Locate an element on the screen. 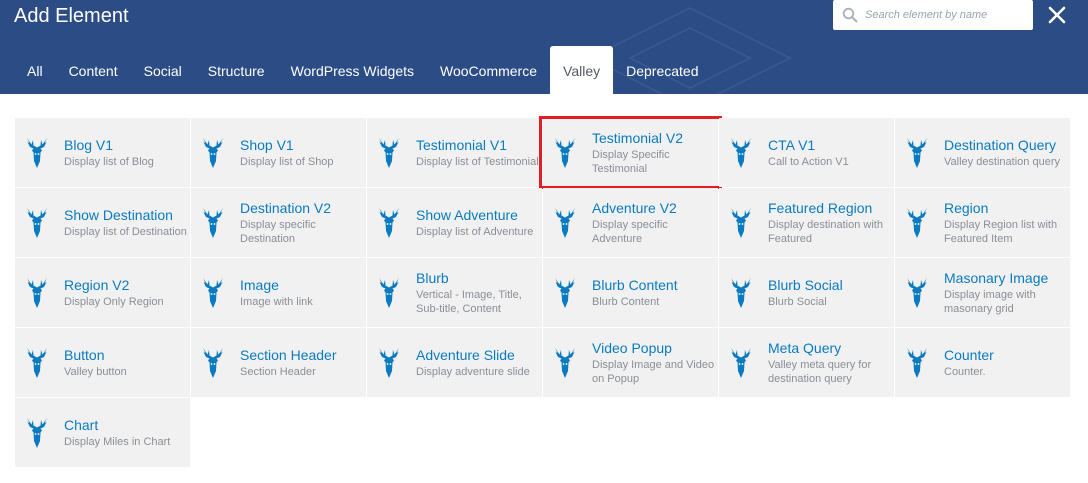  element-card-text: CTA V1 Call to Action V1 is located at coordinates (808, 153).